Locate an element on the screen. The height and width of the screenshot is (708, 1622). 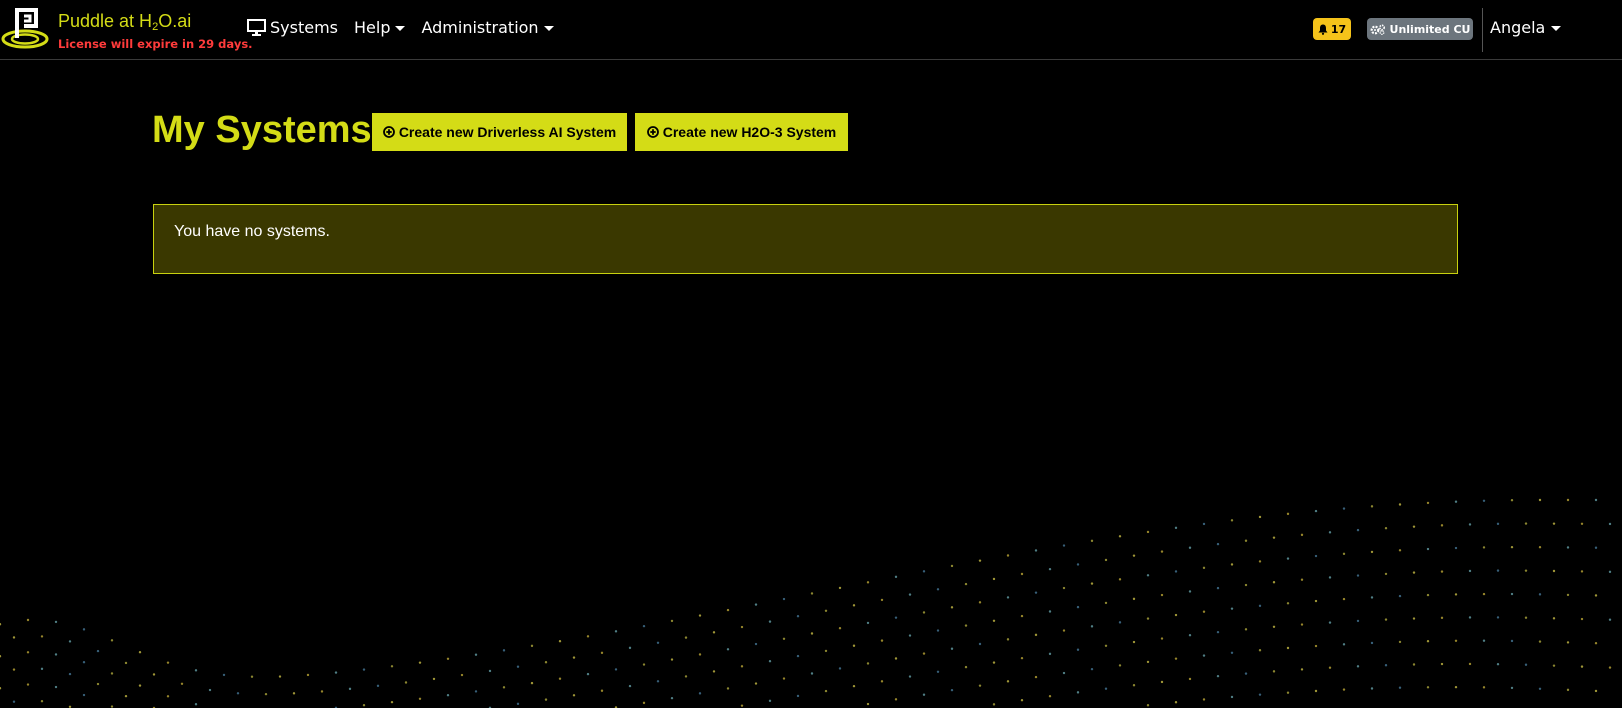
compute-units-label: Unlimited CU is located at coordinates (1430, 29).